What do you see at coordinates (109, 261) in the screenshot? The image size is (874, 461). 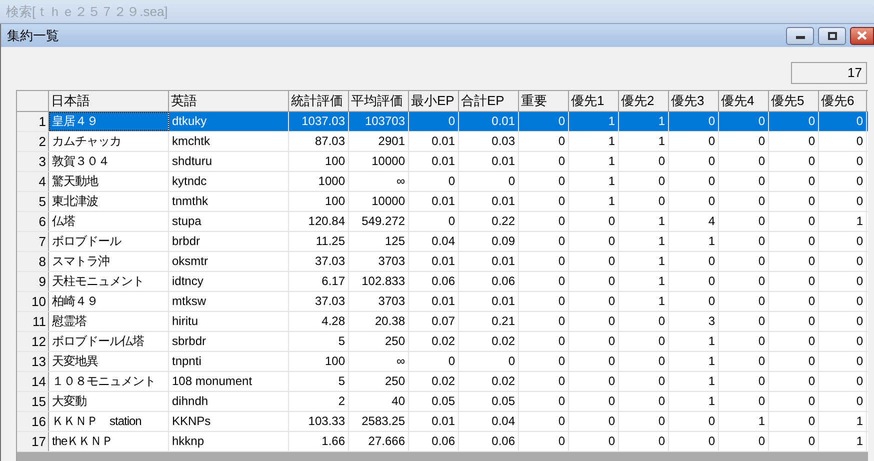 I see `table-cell: スマトラ沖` at bounding box center [109, 261].